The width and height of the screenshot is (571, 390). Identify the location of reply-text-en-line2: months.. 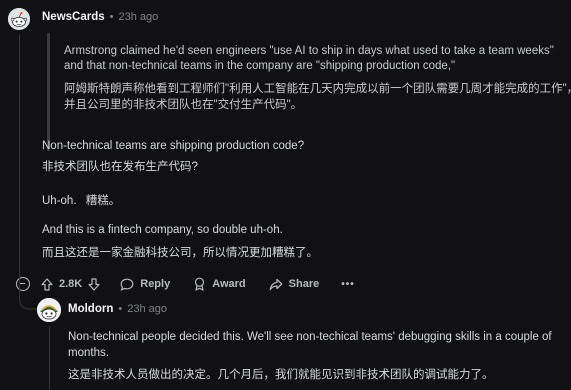
(88, 353).